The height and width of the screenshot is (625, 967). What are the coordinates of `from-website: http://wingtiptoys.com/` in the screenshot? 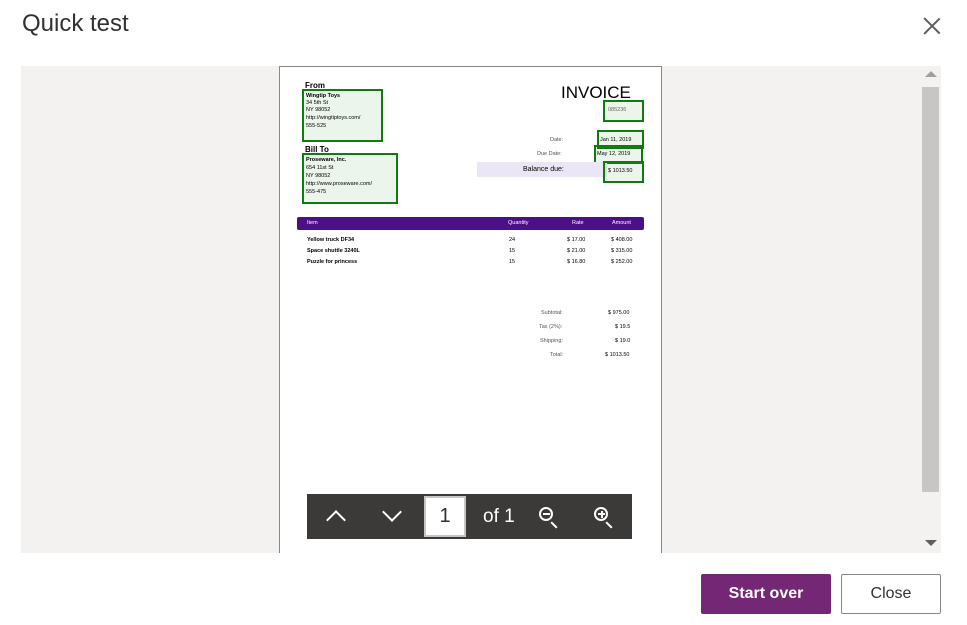 It's located at (333, 118).